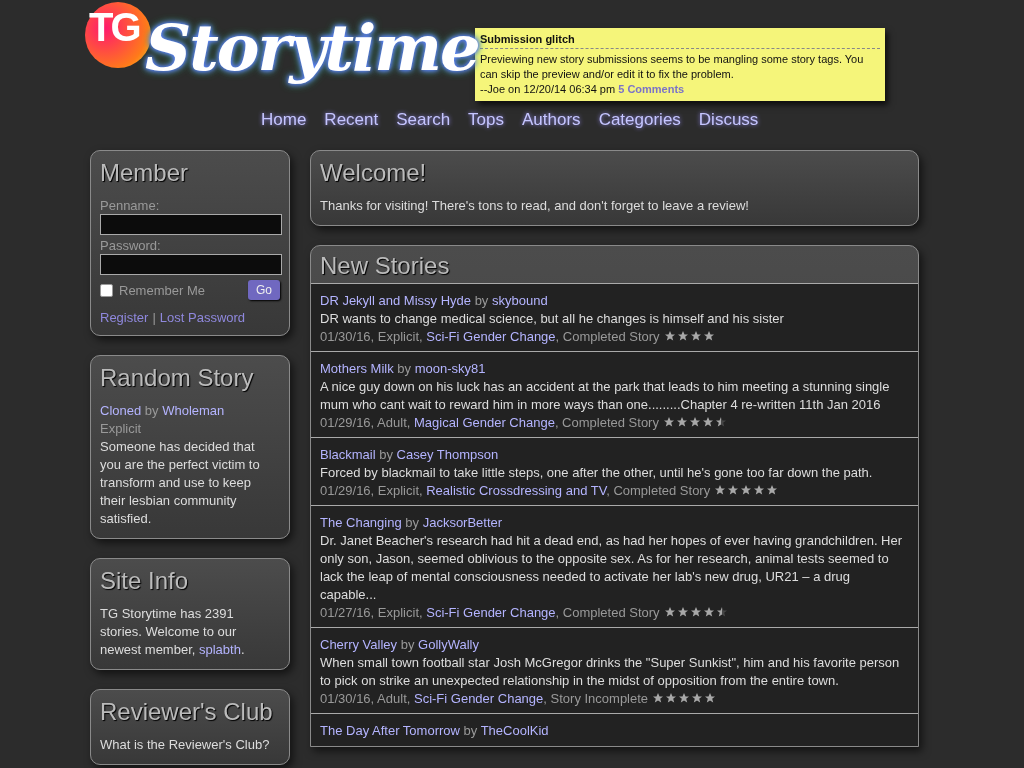 The height and width of the screenshot is (768, 1024). I want to click on story-byline: Blackmail by Casey Thompson, so click(410, 455).